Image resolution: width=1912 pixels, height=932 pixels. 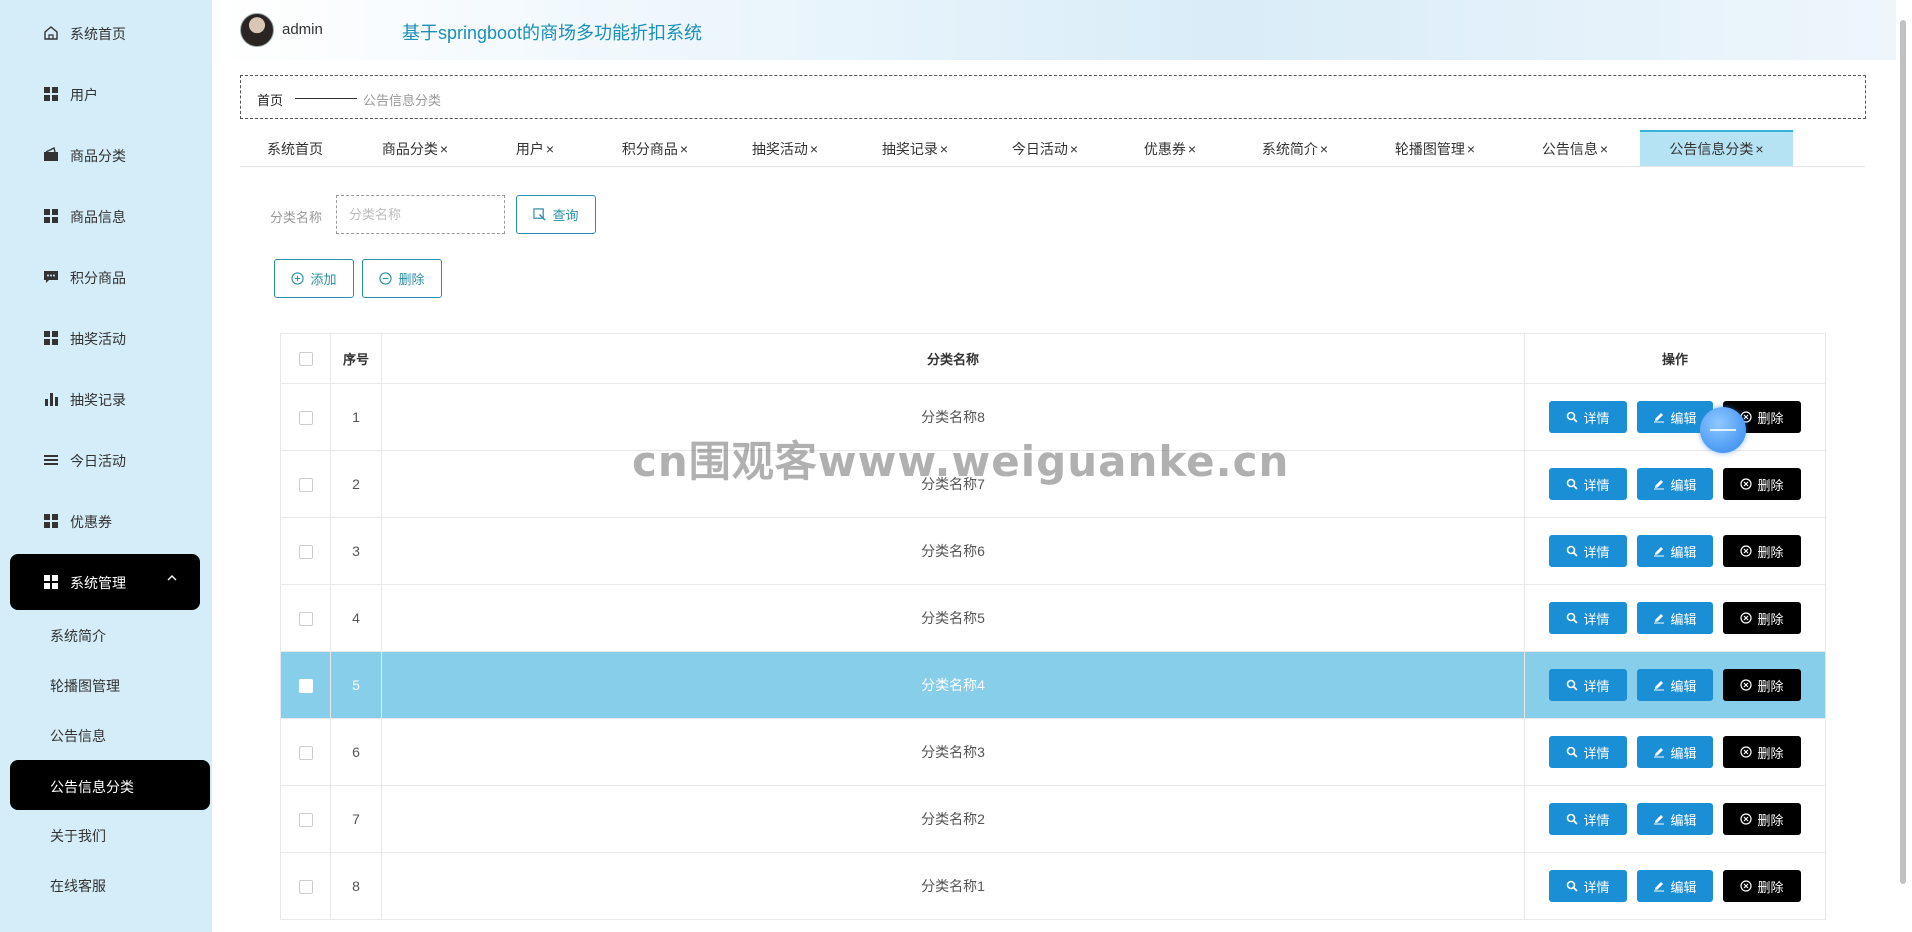 I want to click on table-row: 8 分类名称1 详情 编辑 删除, so click(x=1053, y=886).